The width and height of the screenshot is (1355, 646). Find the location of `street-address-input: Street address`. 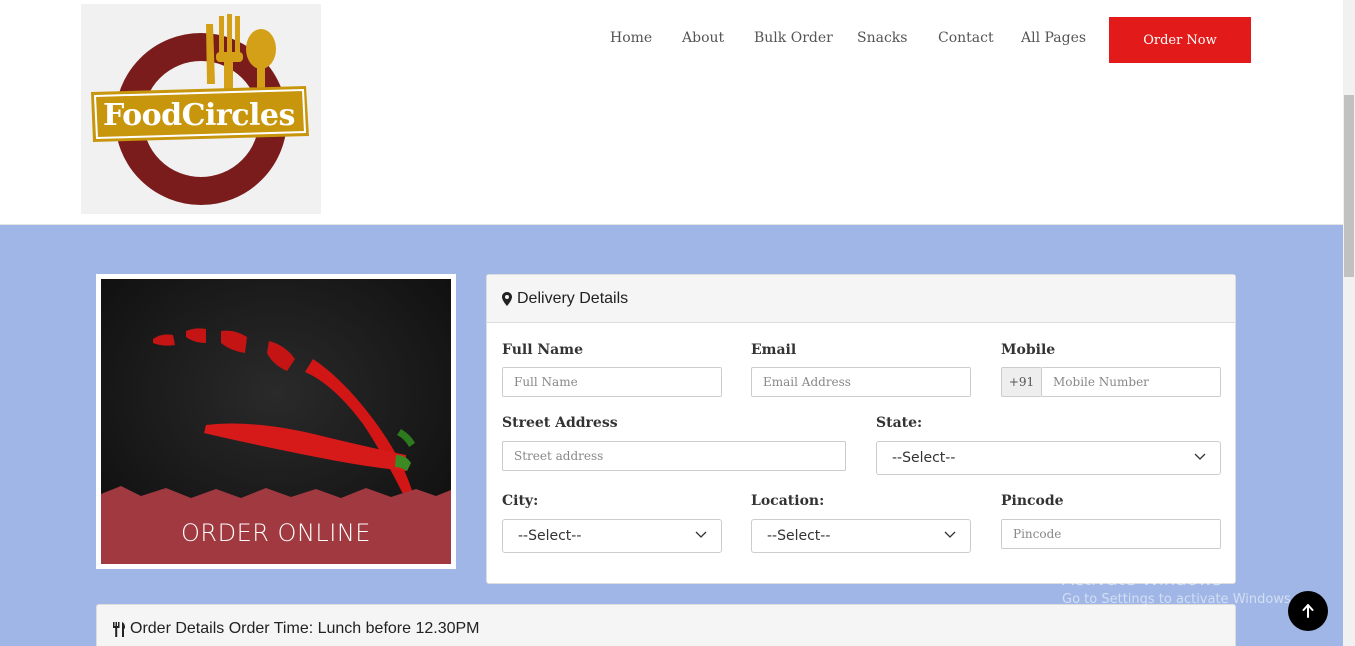

street-address-input: Street address is located at coordinates (674, 456).